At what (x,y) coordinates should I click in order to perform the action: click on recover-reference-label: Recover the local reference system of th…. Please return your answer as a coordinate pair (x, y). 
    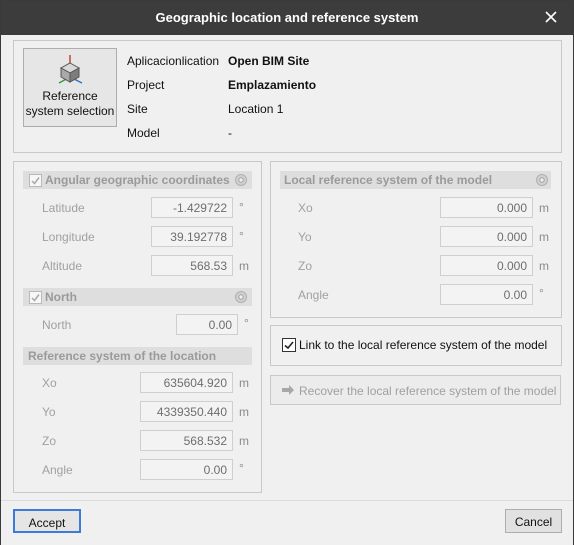
    Looking at the image, I should click on (428, 391).